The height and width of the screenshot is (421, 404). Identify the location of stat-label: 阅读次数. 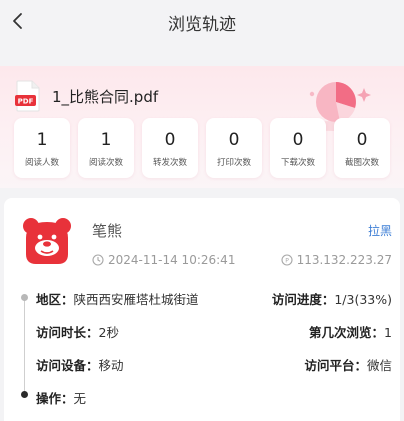
(105, 163).